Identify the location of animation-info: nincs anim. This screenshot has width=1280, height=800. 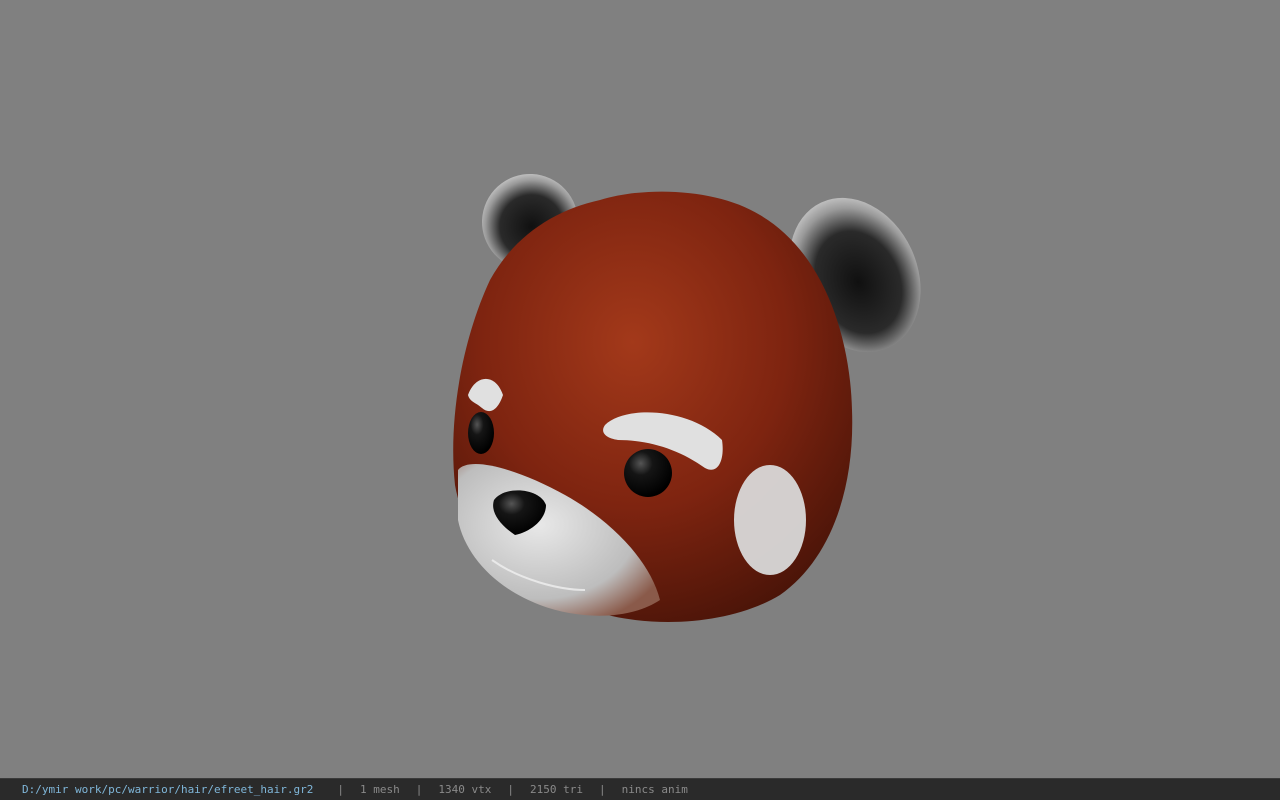
(654, 789).